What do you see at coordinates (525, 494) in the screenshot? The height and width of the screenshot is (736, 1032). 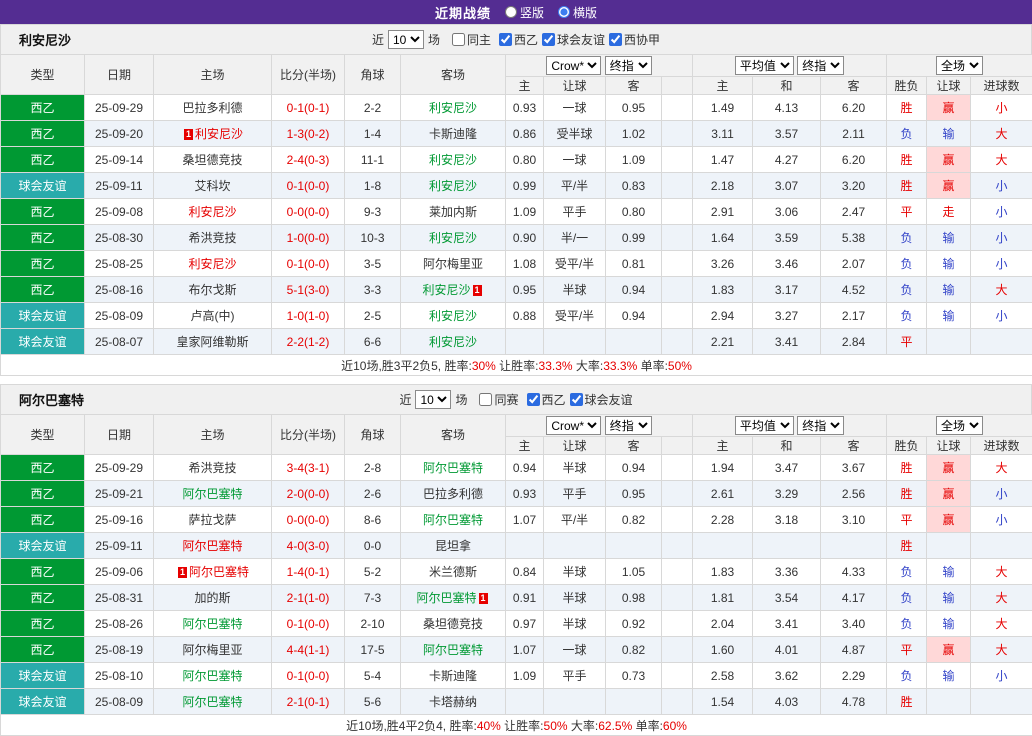 I see `odds-home: 0.93` at bounding box center [525, 494].